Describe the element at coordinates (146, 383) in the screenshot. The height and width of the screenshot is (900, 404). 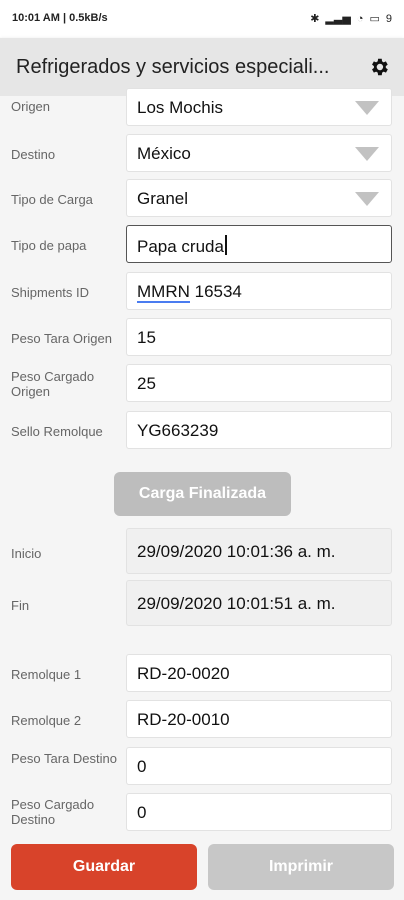
I see `peso-cargado-origen-value: 25` at that location.